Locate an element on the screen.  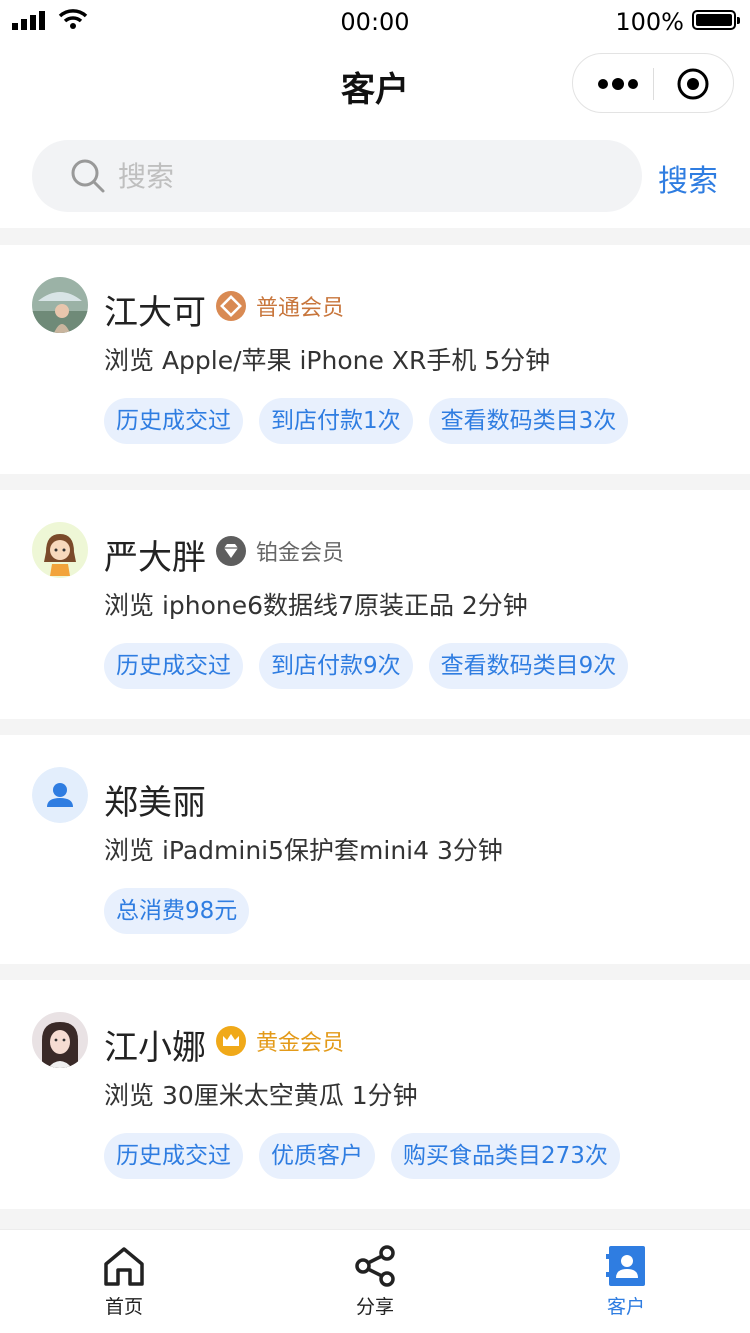
tab-share: 分享 is located at coordinates (375, 1281).